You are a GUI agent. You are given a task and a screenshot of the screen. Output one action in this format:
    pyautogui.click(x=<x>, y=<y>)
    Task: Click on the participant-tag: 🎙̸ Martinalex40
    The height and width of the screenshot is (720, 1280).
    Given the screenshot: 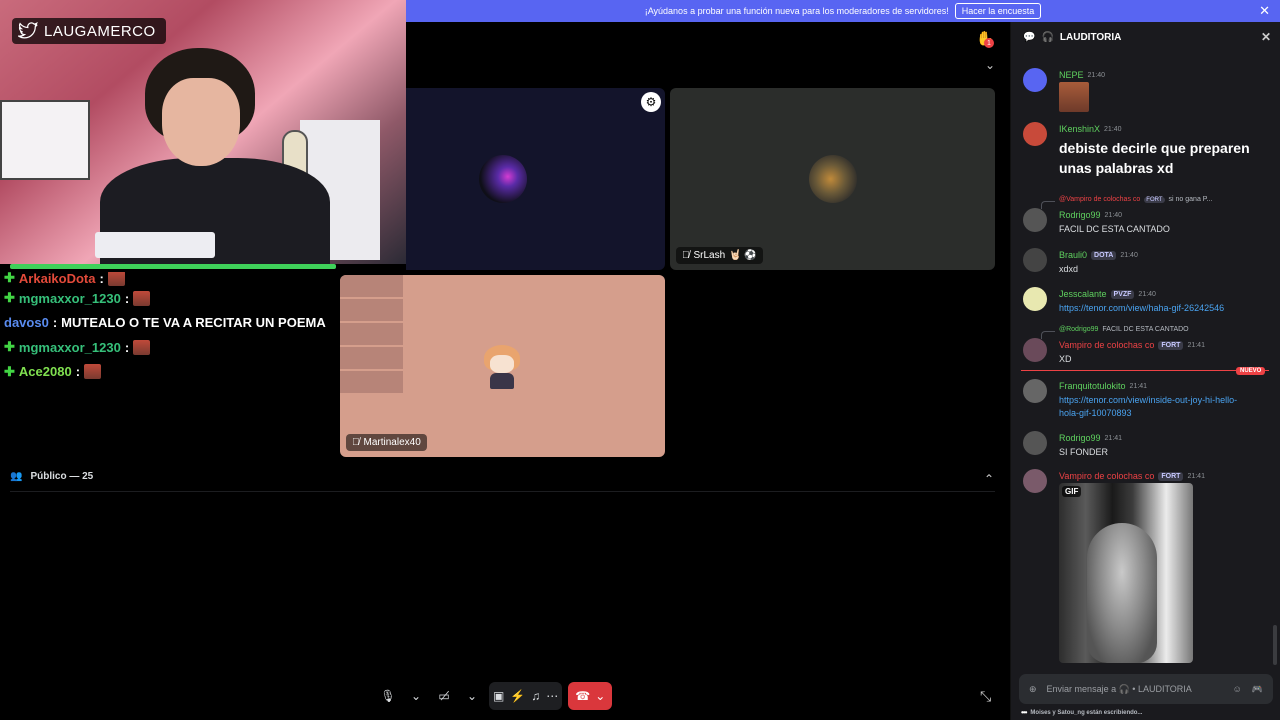 What is the action you would take?
    pyautogui.click(x=386, y=442)
    